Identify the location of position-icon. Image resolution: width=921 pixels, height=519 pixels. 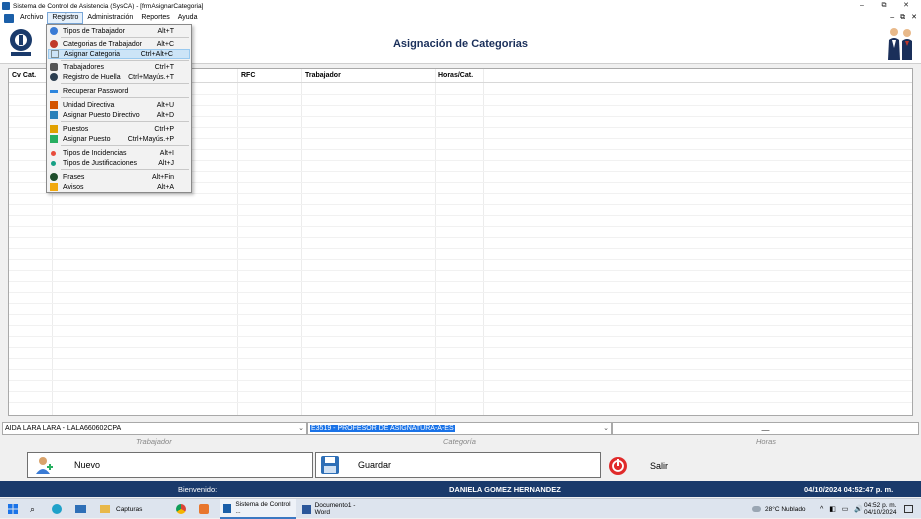
(54, 129).